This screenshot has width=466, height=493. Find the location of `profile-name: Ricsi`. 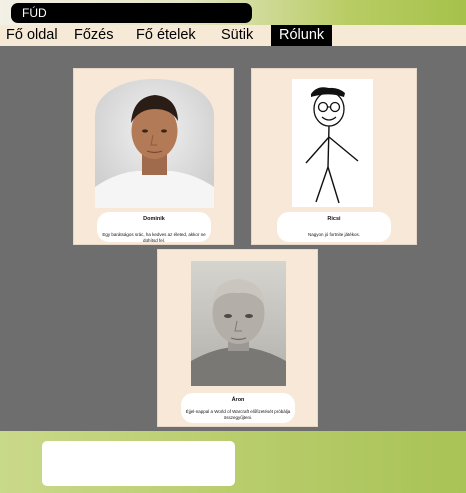

profile-name: Ricsi is located at coordinates (334, 219).